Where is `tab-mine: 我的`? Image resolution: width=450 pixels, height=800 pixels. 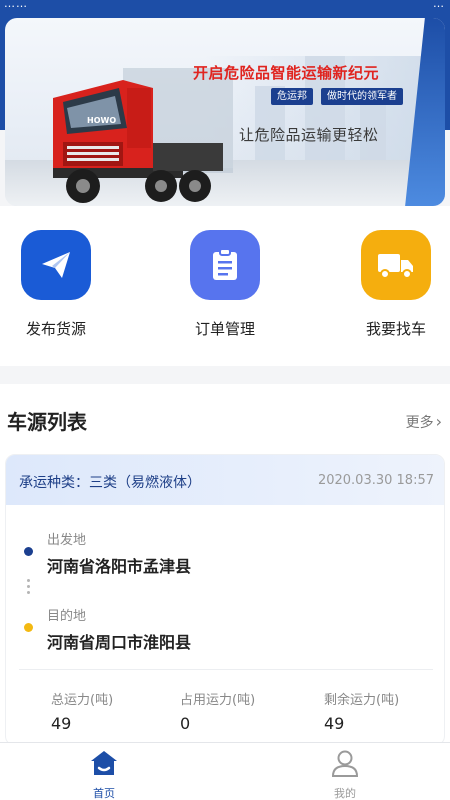
tab-mine: 我的 is located at coordinates (345, 774).